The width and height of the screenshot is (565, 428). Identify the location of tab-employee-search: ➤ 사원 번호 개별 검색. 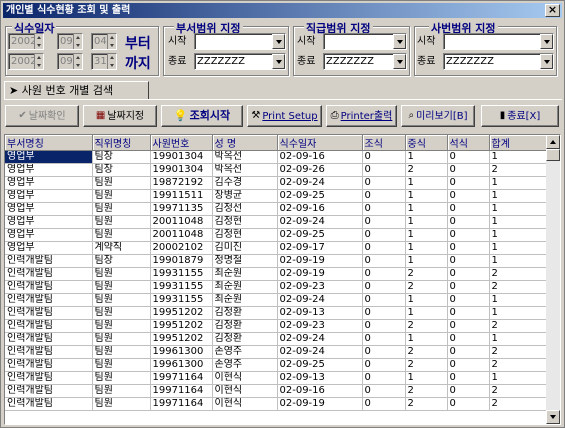
(76, 90).